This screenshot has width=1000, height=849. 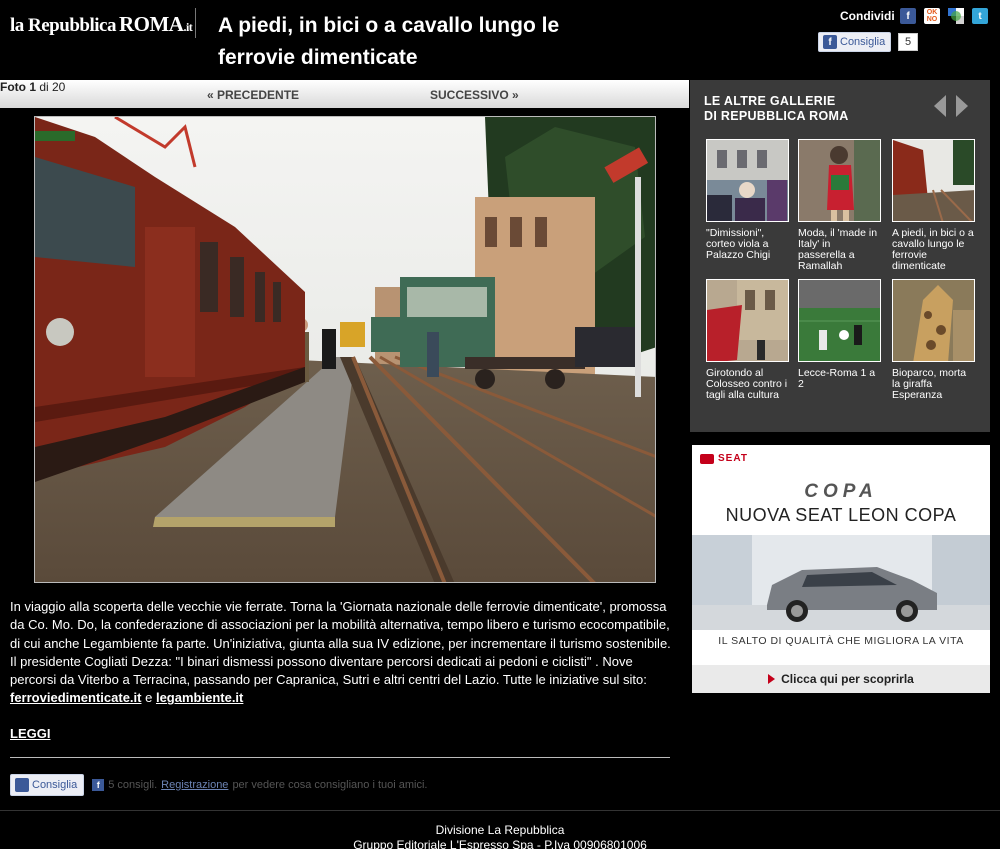 What do you see at coordinates (344, 94) in the screenshot?
I see `gallery-nav: « PRECEDENTE Foto 1 di 20 SUCCESSIVO »` at bounding box center [344, 94].